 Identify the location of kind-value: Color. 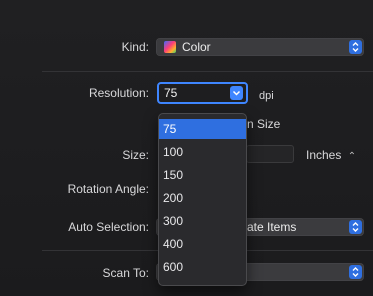
(196, 47).